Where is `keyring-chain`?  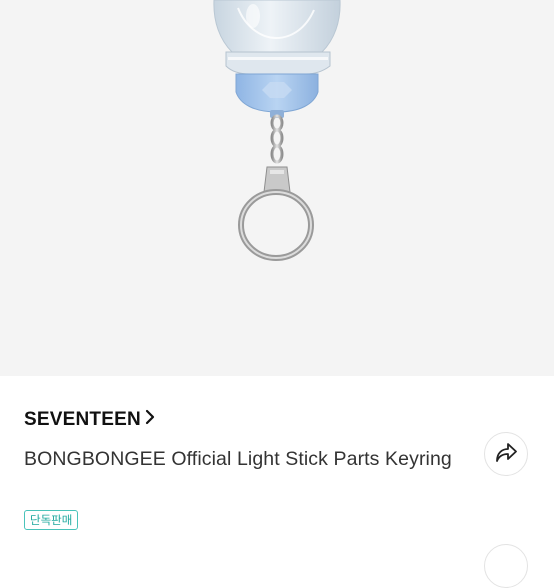
keyring-chain is located at coordinates (277, 139).